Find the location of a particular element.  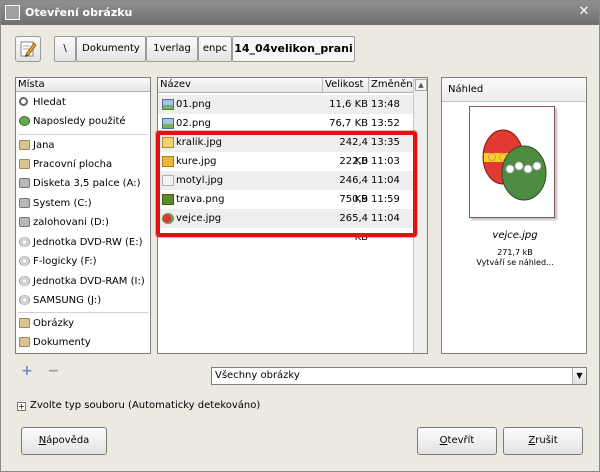

file-row: kralik.jpg 242,4 KB 13:35 is located at coordinates (286, 150).